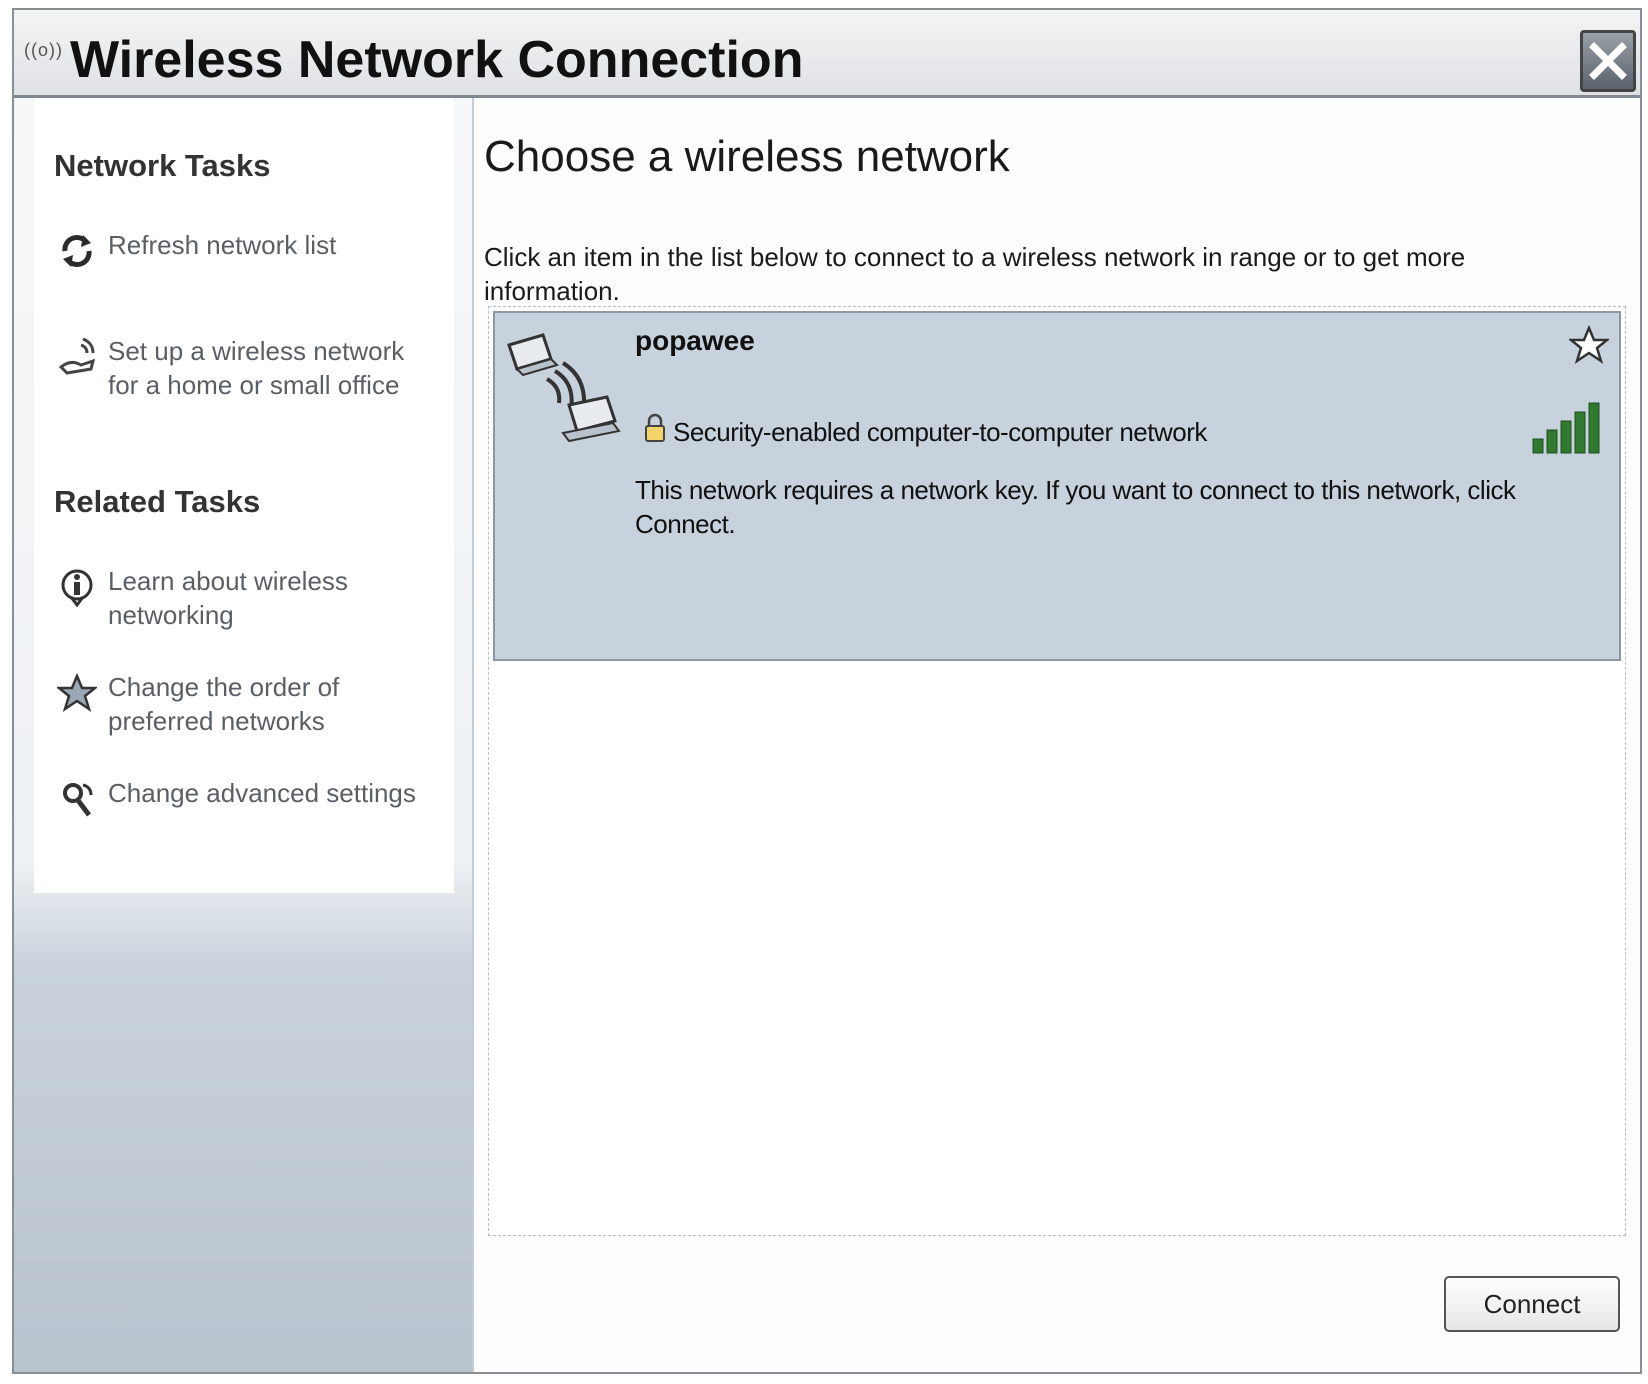  Describe the element at coordinates (228, 598) in the screenshot. I see `task-label: Learn about wireless networking` at that location.